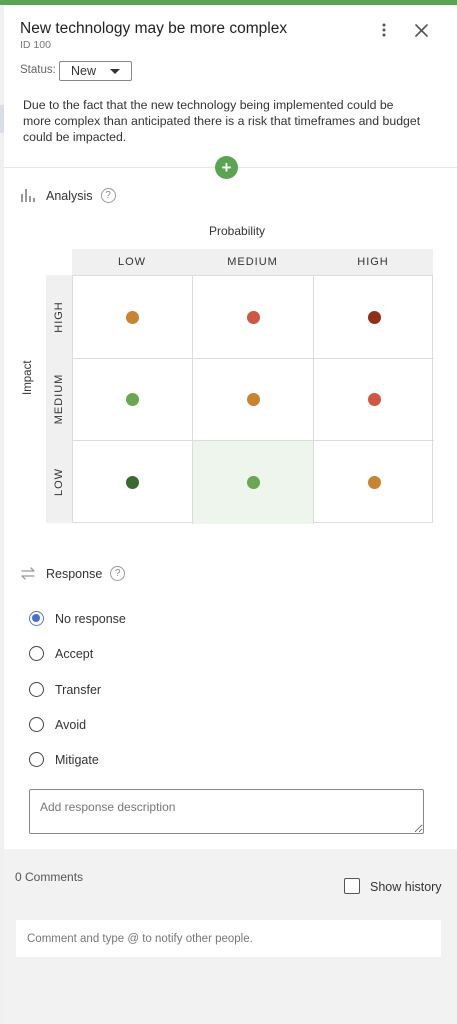 Image resolution: width=457 pixels, height=1024 pixels. Describe the element at coordinates (90, 618) in the screenshot. I see `option-label: No response` at that location.